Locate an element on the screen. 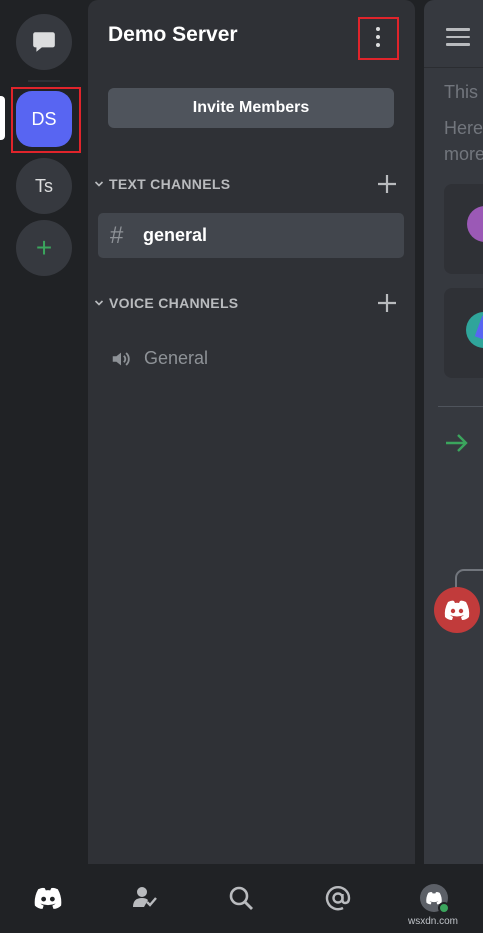 The image size is (483, 933). add-text-channel-icon is located at coordinates (387, 184).